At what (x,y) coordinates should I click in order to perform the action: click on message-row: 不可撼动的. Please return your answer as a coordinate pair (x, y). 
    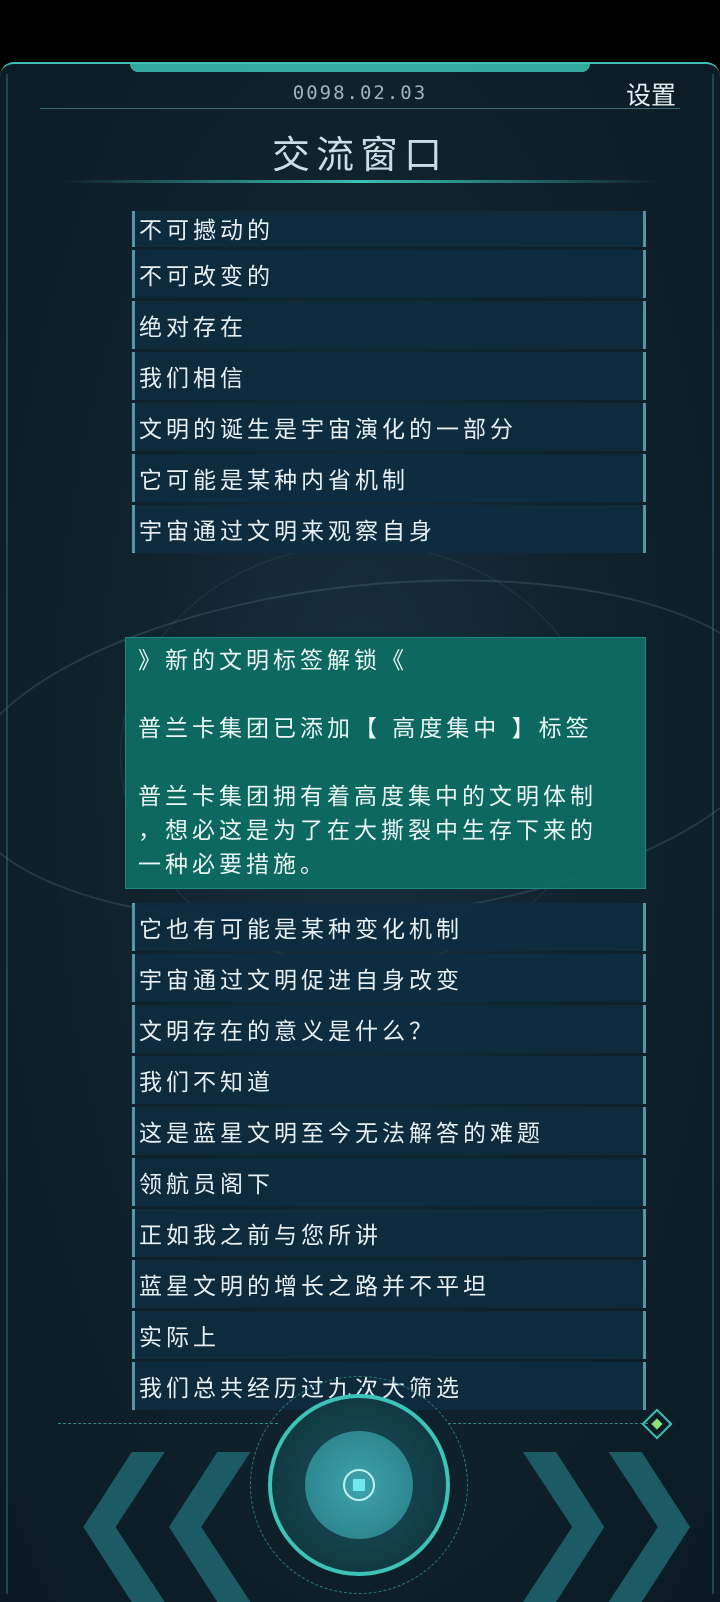
    Looking at the image, I should click on (389, 229).